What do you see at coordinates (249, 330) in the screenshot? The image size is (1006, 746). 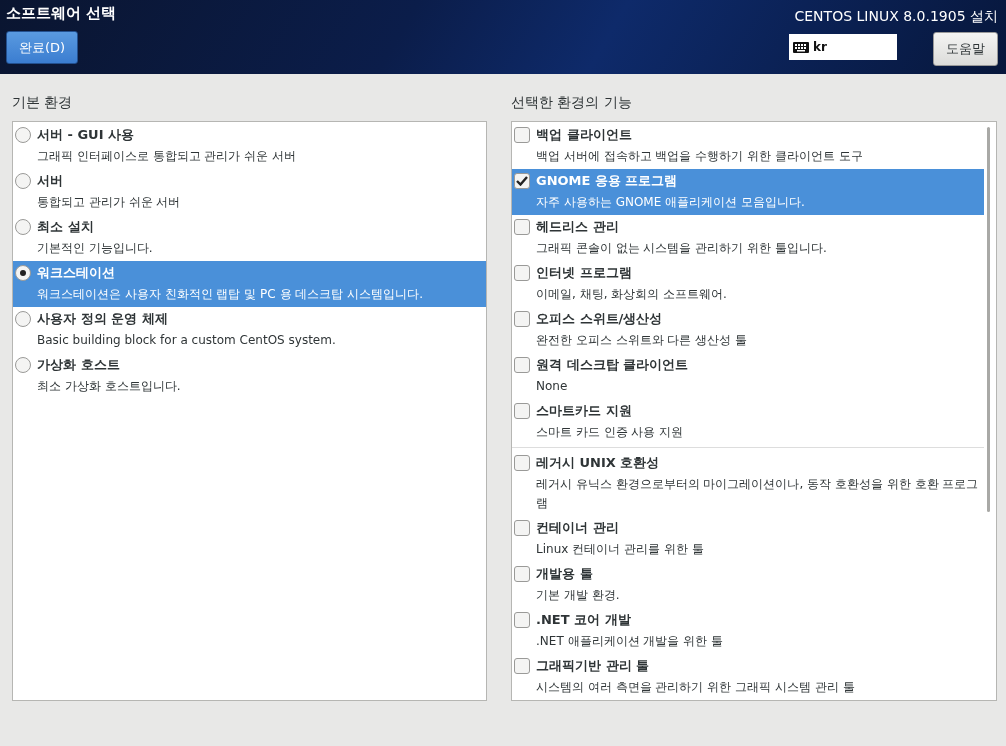 I see `environment-option: 사용자 정의 운영 체제 Basic building block for a custom CentOS system.` at bounding box center [249, 330].